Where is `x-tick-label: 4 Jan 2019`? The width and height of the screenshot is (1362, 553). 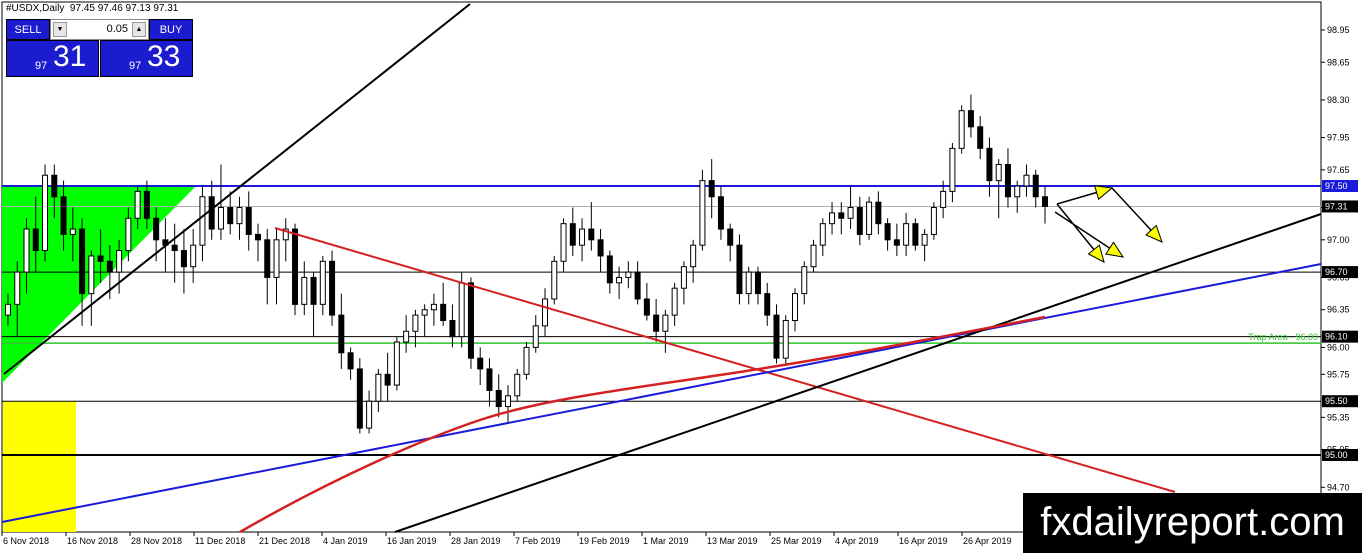 x-tick-label: 4 Jan 2019 is located at coordinates (345, 541).